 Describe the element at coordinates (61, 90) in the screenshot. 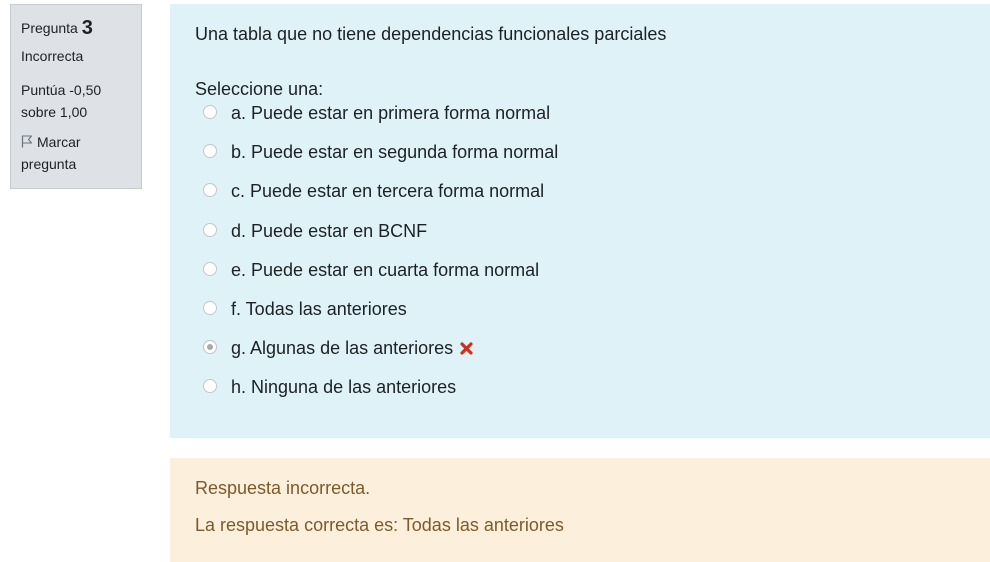

I see `grade-line-1: Puntúa -0,50` at that location.